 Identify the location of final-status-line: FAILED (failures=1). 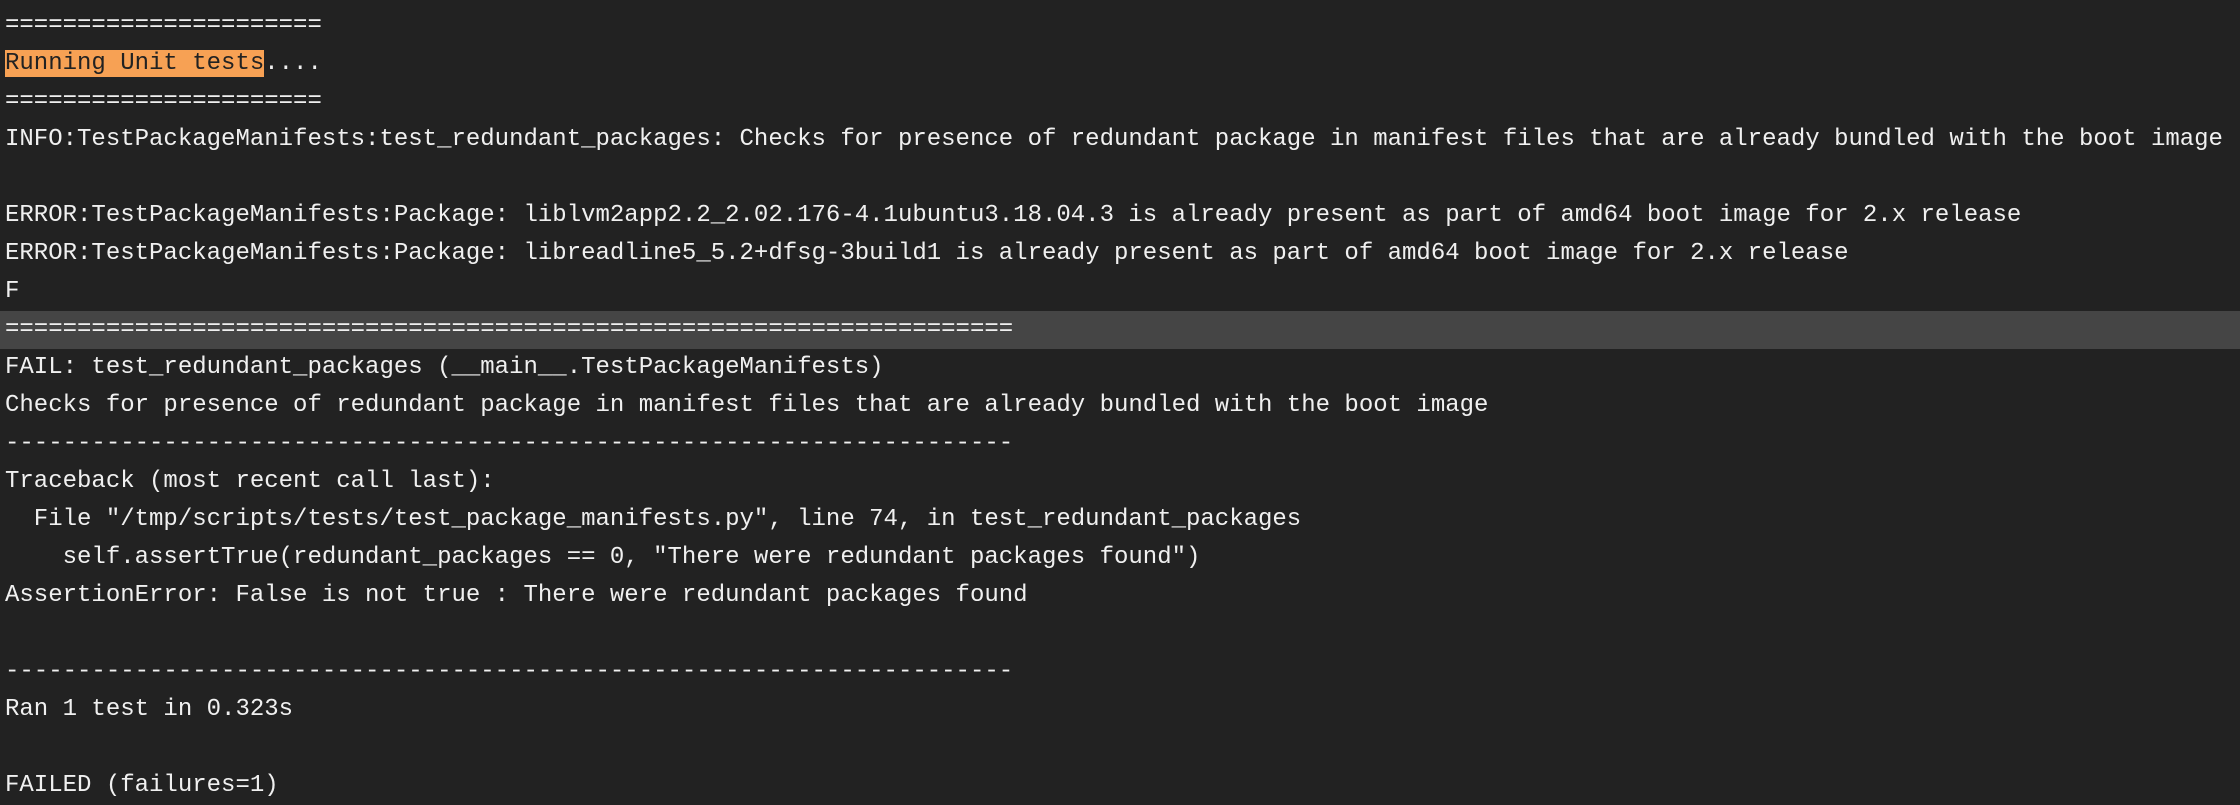
(142, 785).